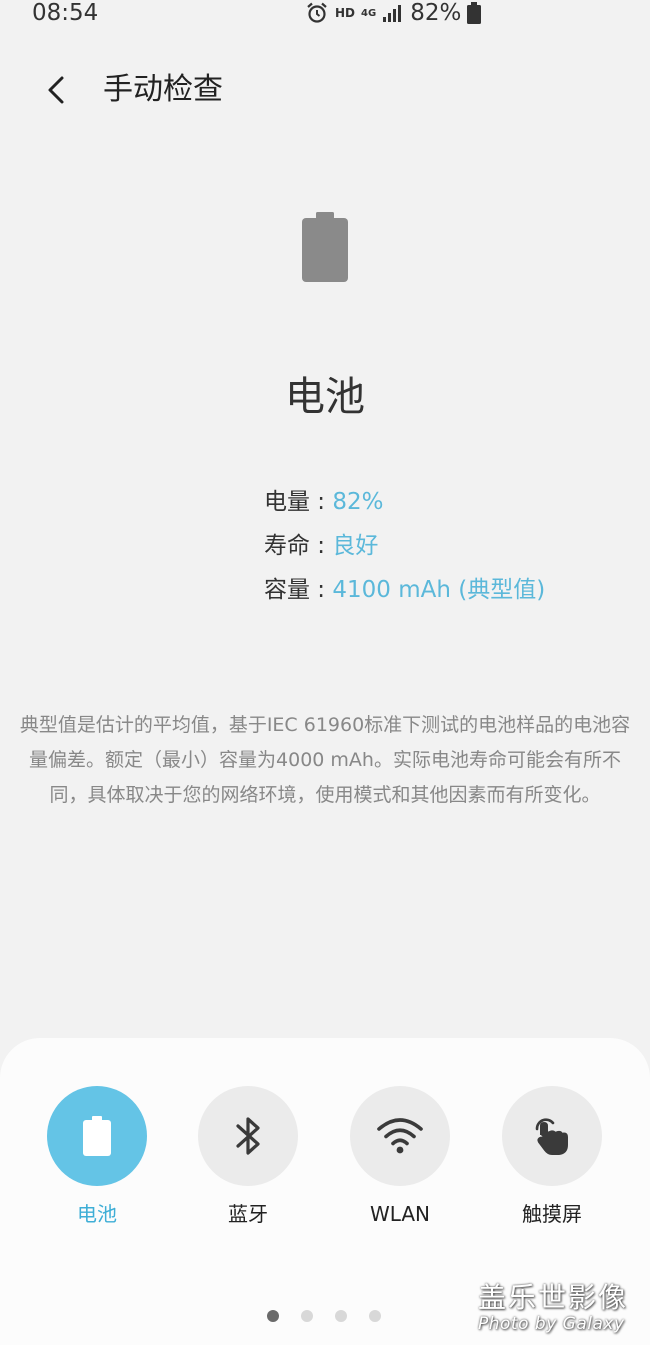 The height and width of the screenshot is (1345, 650). Describe the element at coordinates (369, 13) in the screenshot. I see `network-type: 4G` at that location.